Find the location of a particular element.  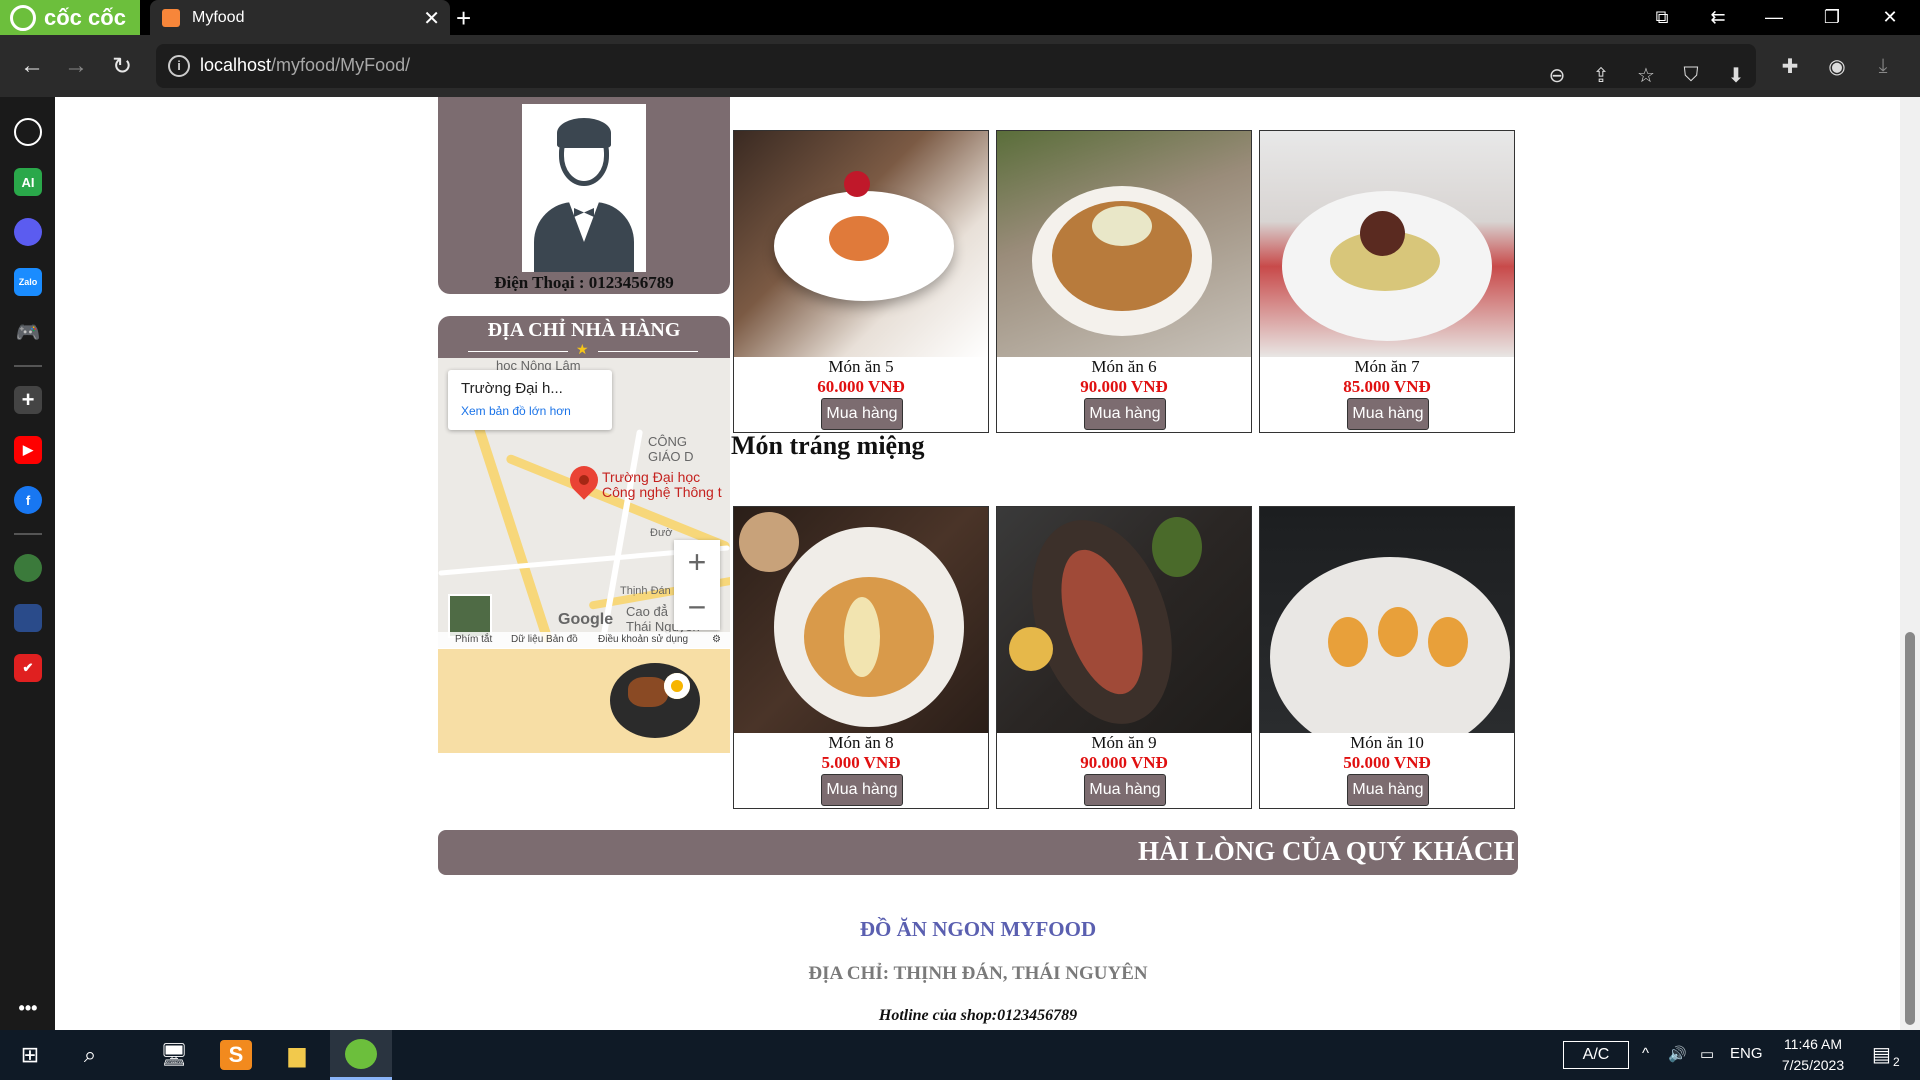

add-sidebar-app-icon: + is located at coordinates (28, 400).